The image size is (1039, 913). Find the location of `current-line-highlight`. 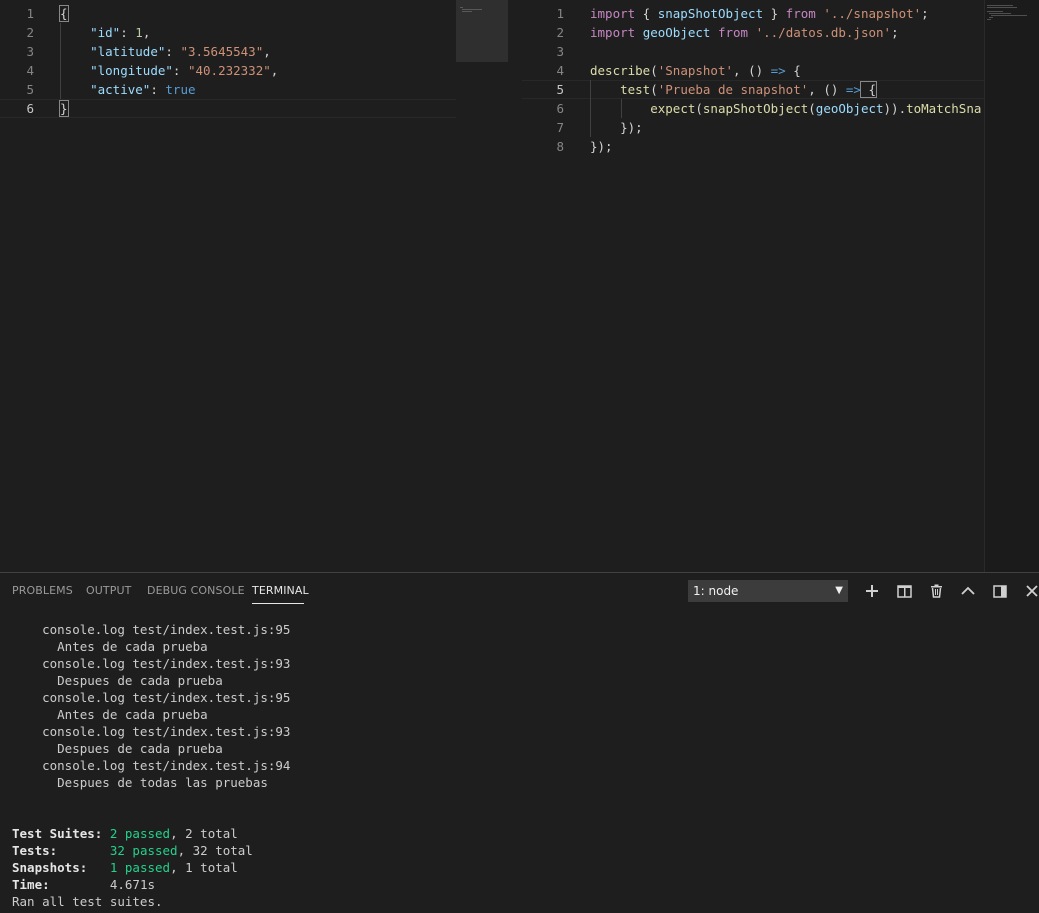

current-line-highlight is located at coordinates (228, 108).